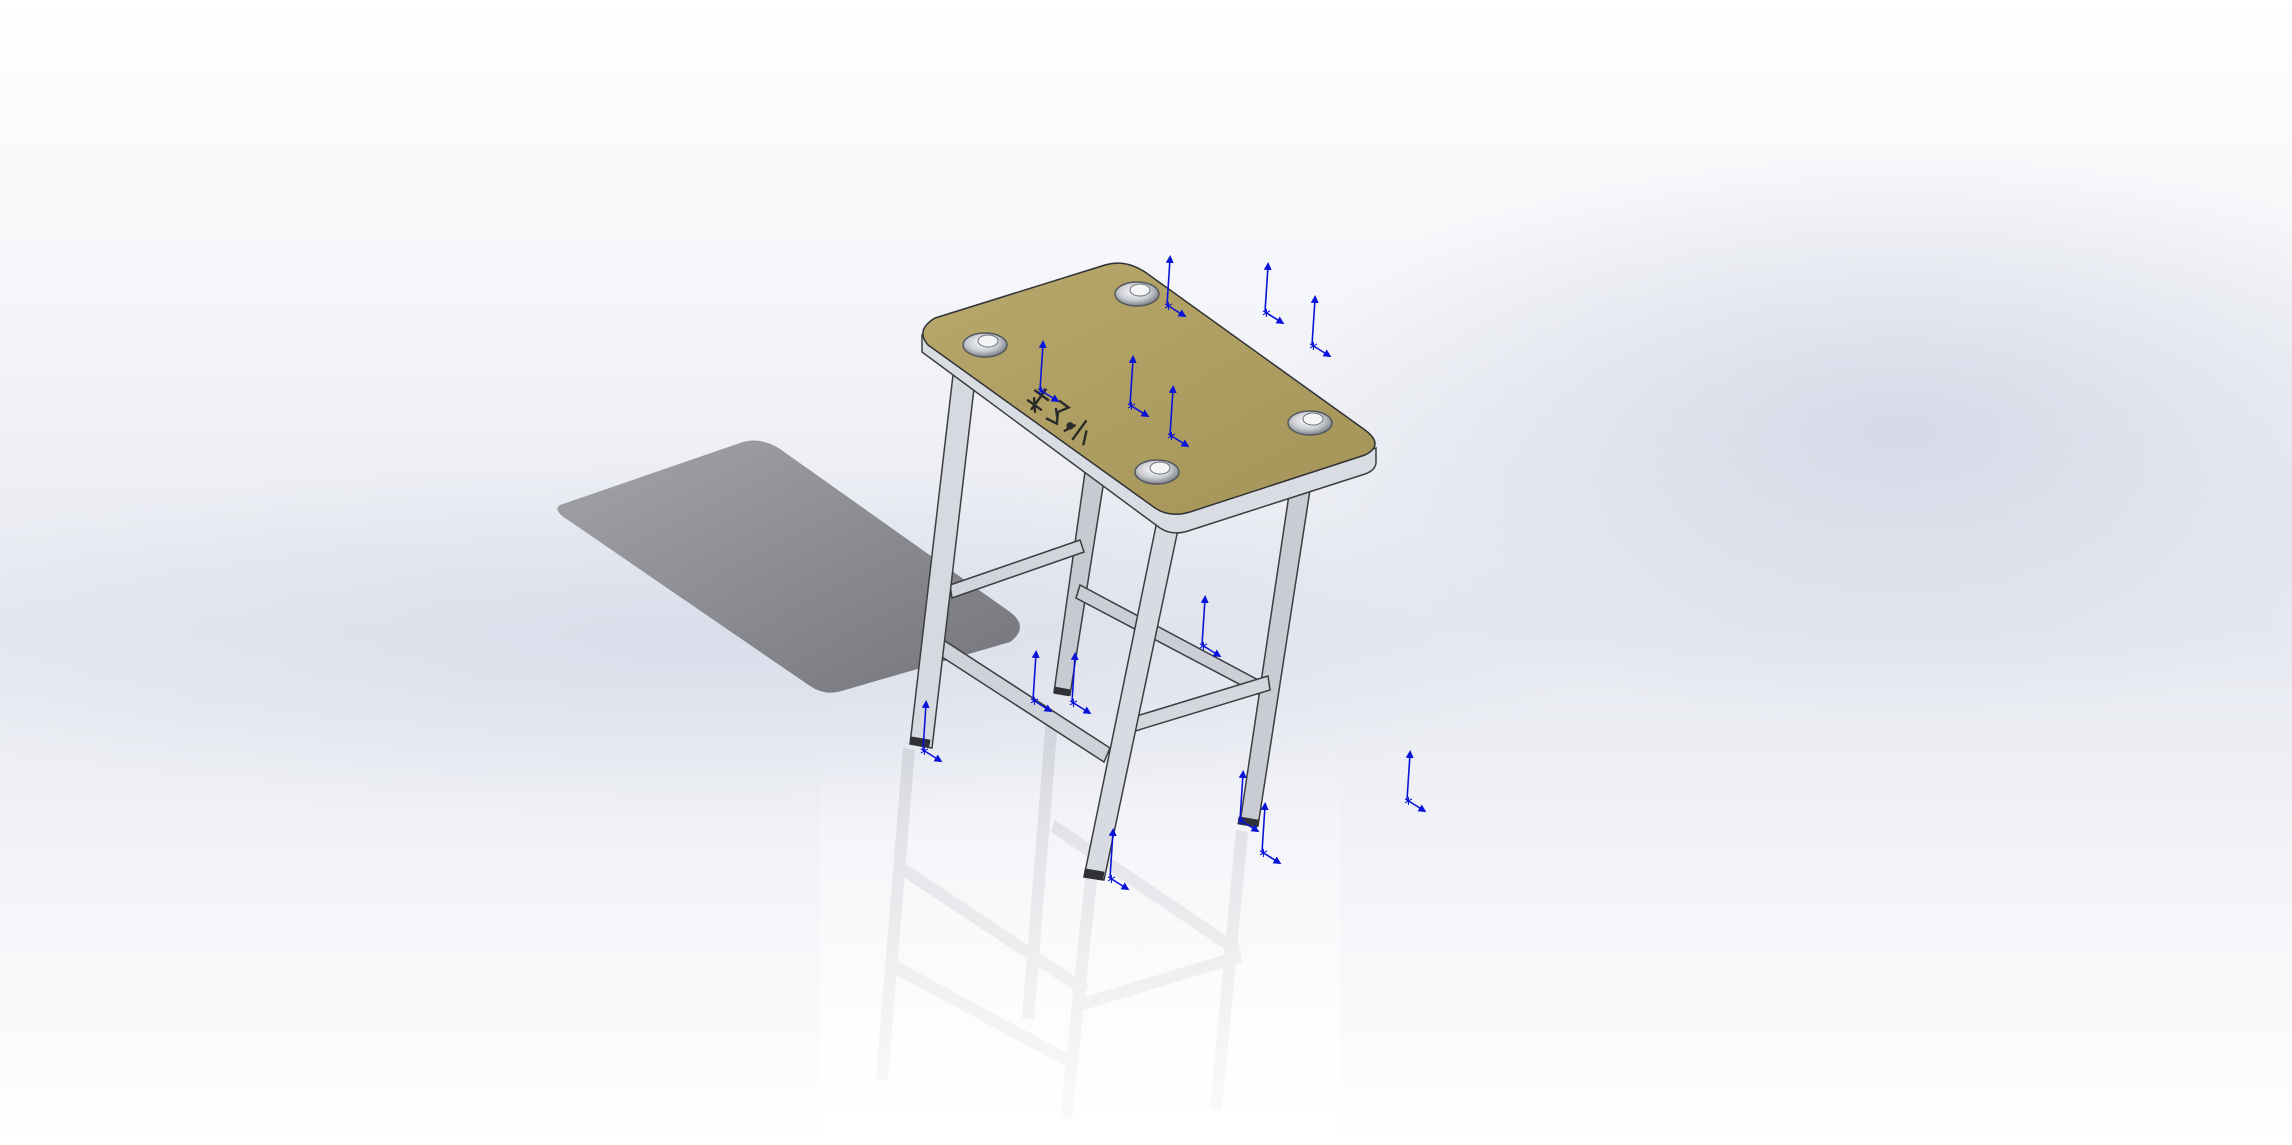  Describe the element at coordinates (1017, 569) in the screenshot. I see `rail-left-upper` at that location.